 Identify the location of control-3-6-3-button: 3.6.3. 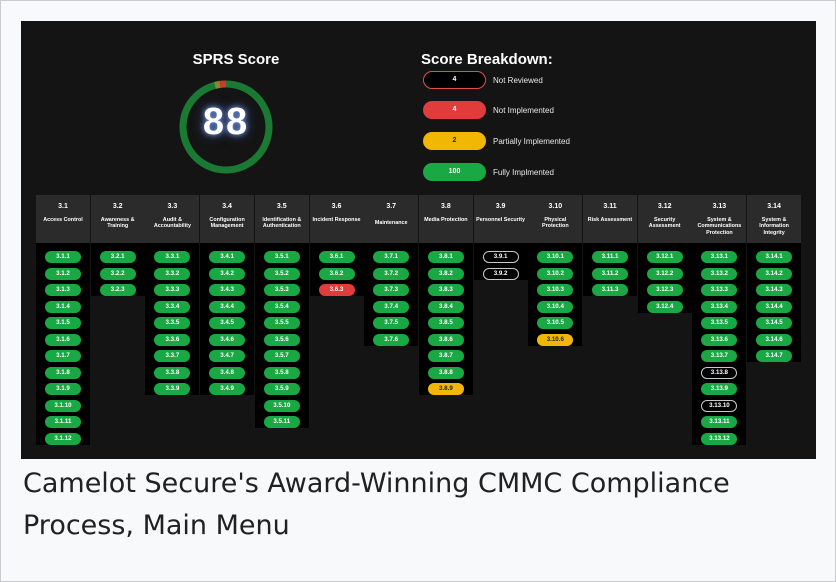
(336, 290).